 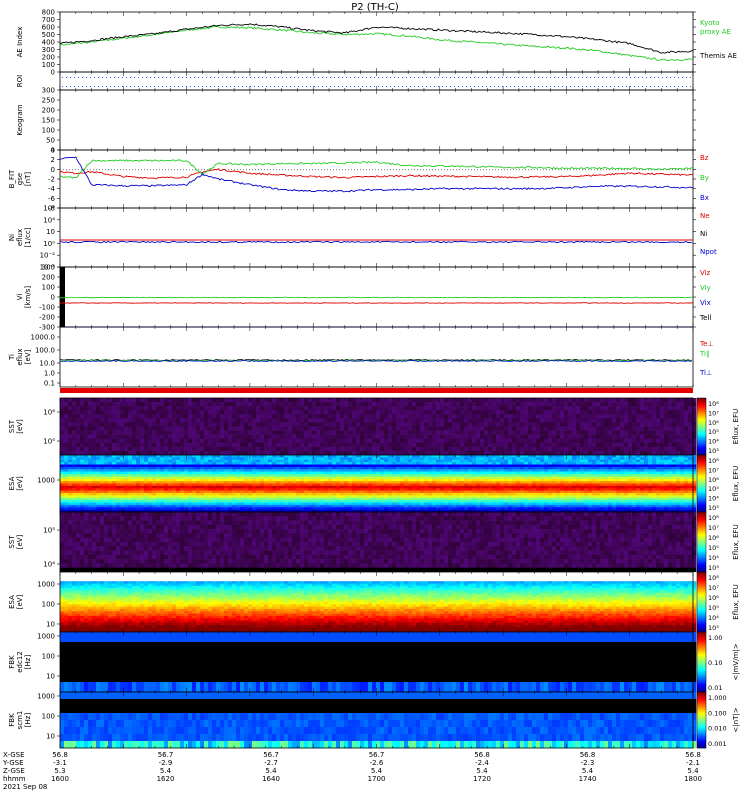 What do you see at coordinates (354, 81) in the screenshot?
I see `panel-roi: ROI` at bounding box center [354, 81].